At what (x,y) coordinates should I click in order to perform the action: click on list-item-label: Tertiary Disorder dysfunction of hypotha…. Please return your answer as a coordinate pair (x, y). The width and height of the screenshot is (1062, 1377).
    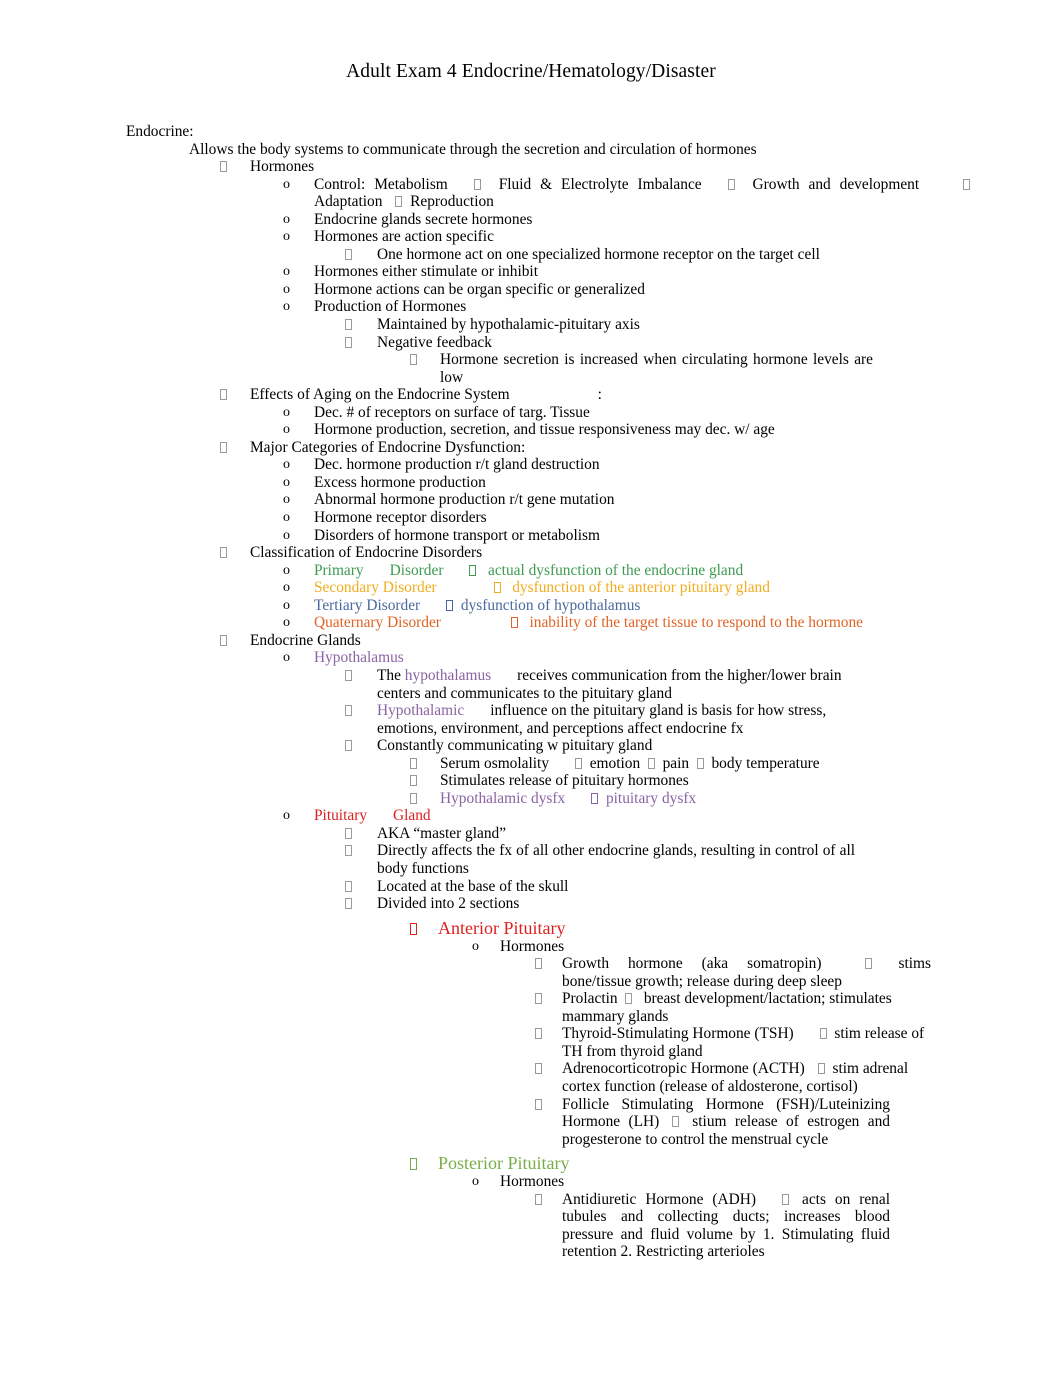
    Looking at the image, I should click on (643, 606).